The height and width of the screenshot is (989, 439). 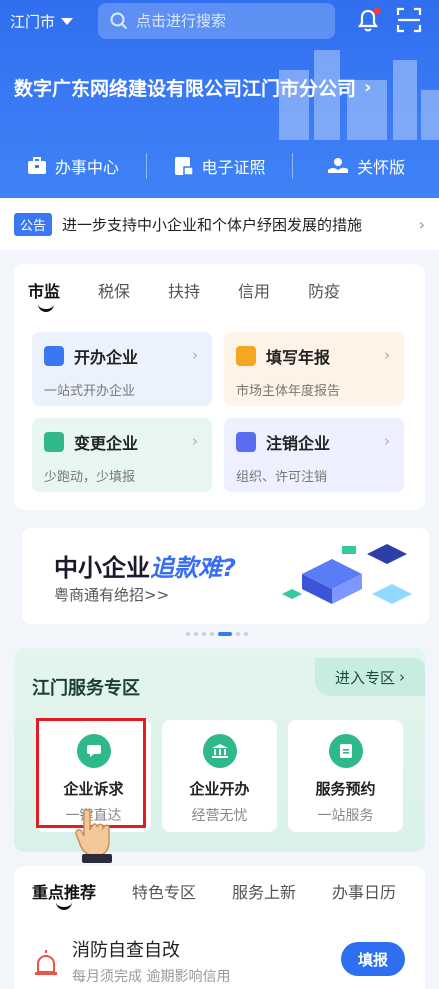 I want to click on company-name: 数字广东网络建设有限公司江门市分公司 ›, so click(x=192, y=87).